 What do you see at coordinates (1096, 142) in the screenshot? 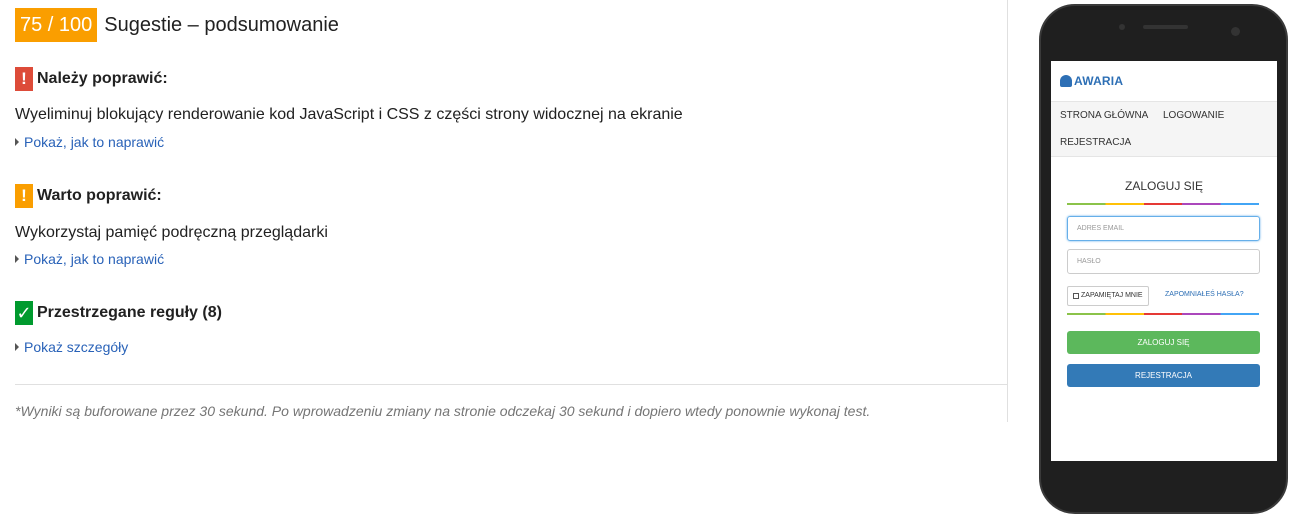
I see `nav-register: REJESTRACJA` at bounding box center [1096, 142].